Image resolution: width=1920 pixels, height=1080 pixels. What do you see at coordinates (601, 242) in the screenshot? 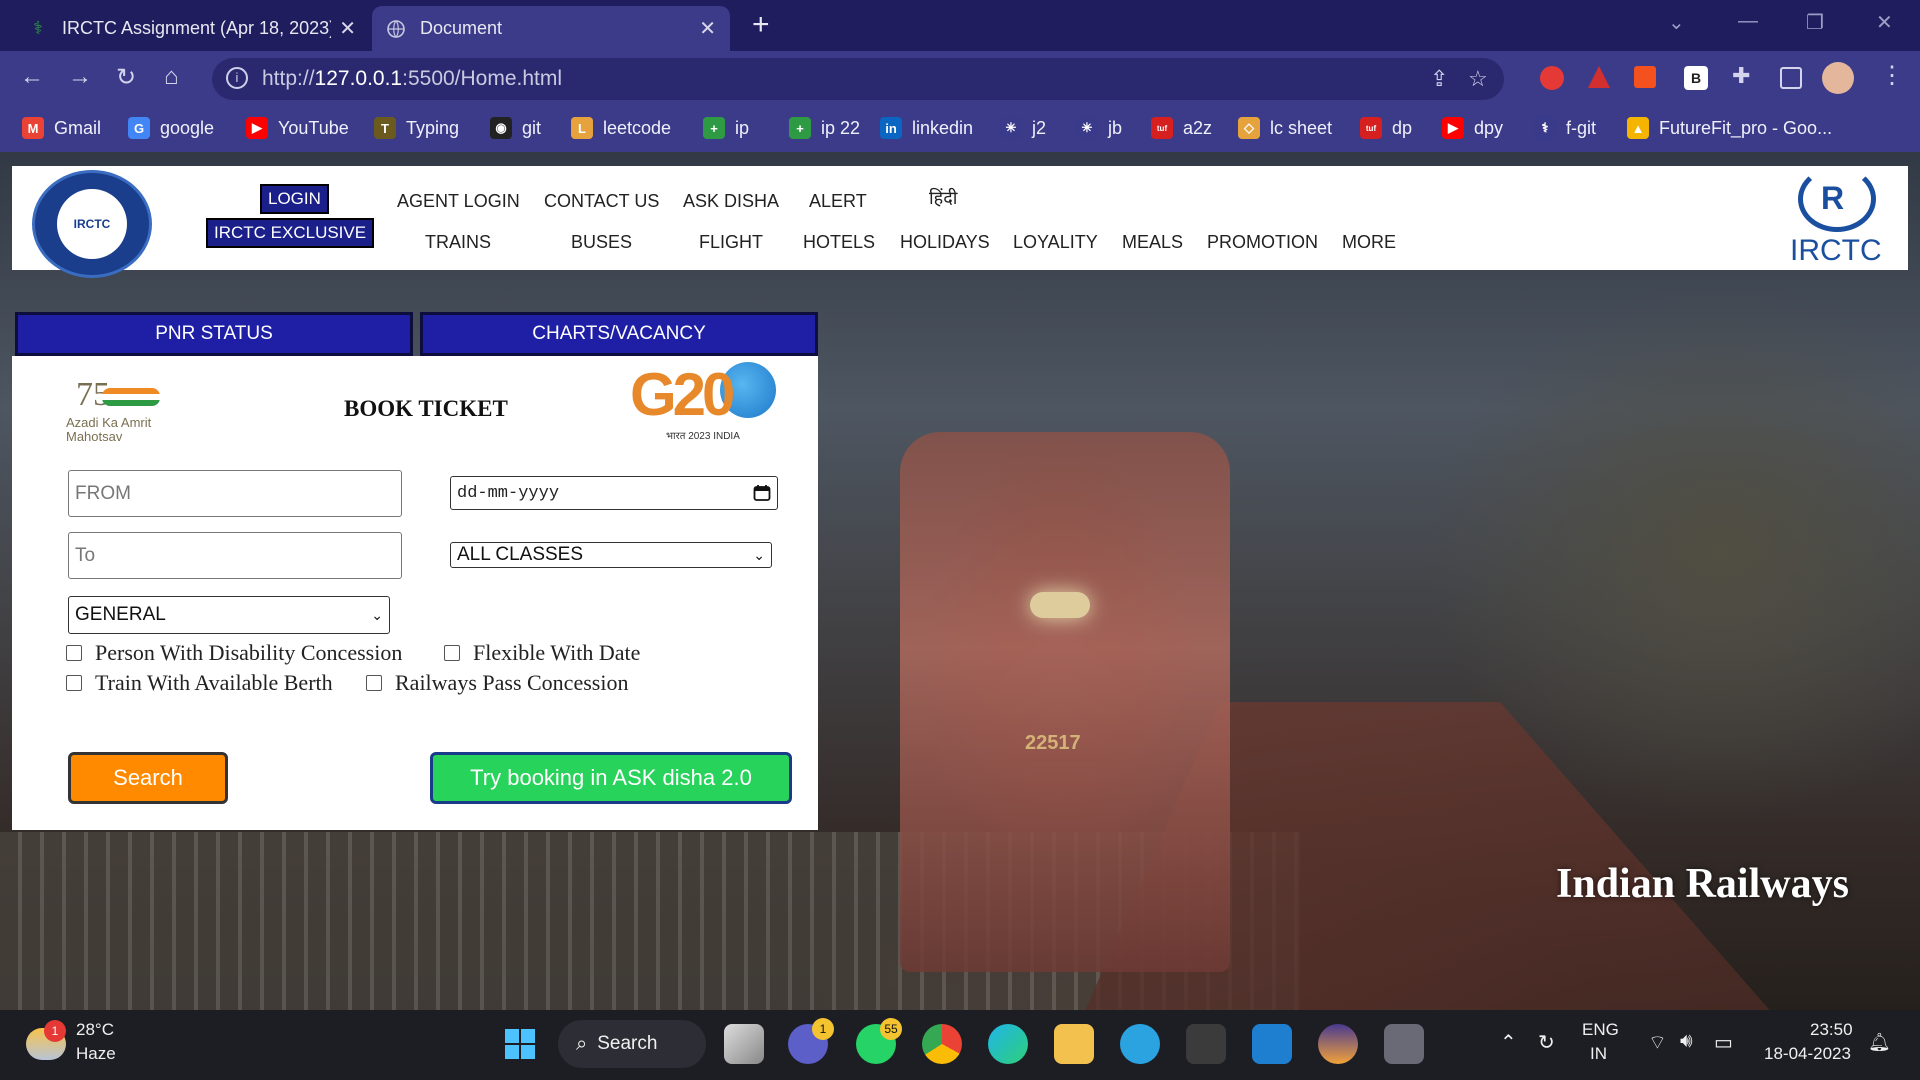
I see `nav-buses: BUSES` at bounding box center [601, 242].